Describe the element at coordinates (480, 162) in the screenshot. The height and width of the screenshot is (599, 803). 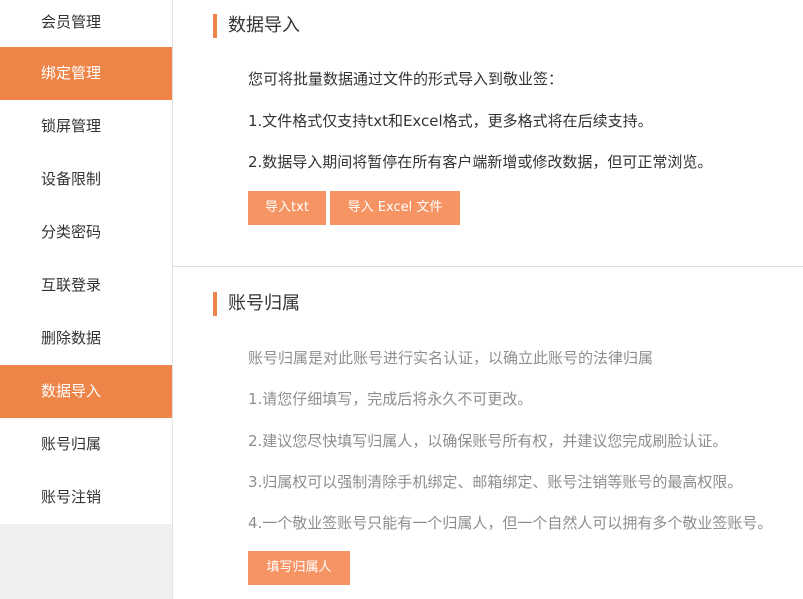
I see `data-import-note-2: 2.数据导入期间将暂停在所有客户端新增或修改数据，但可正常浏览。` at that location.